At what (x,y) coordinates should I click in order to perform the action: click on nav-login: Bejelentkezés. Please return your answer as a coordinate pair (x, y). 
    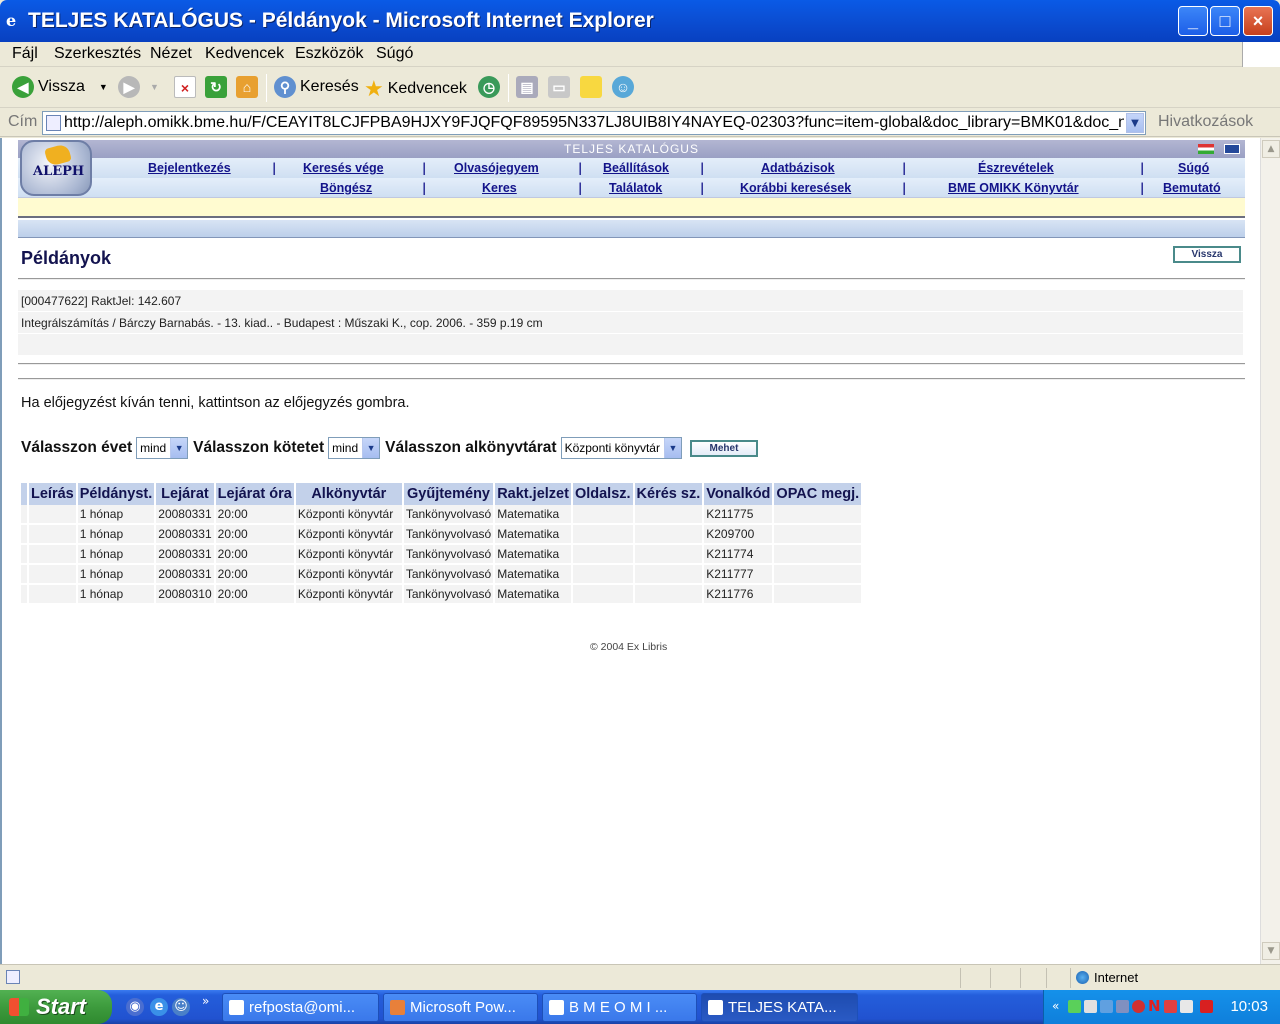
    Looking at the image, I should click on (189, 168).